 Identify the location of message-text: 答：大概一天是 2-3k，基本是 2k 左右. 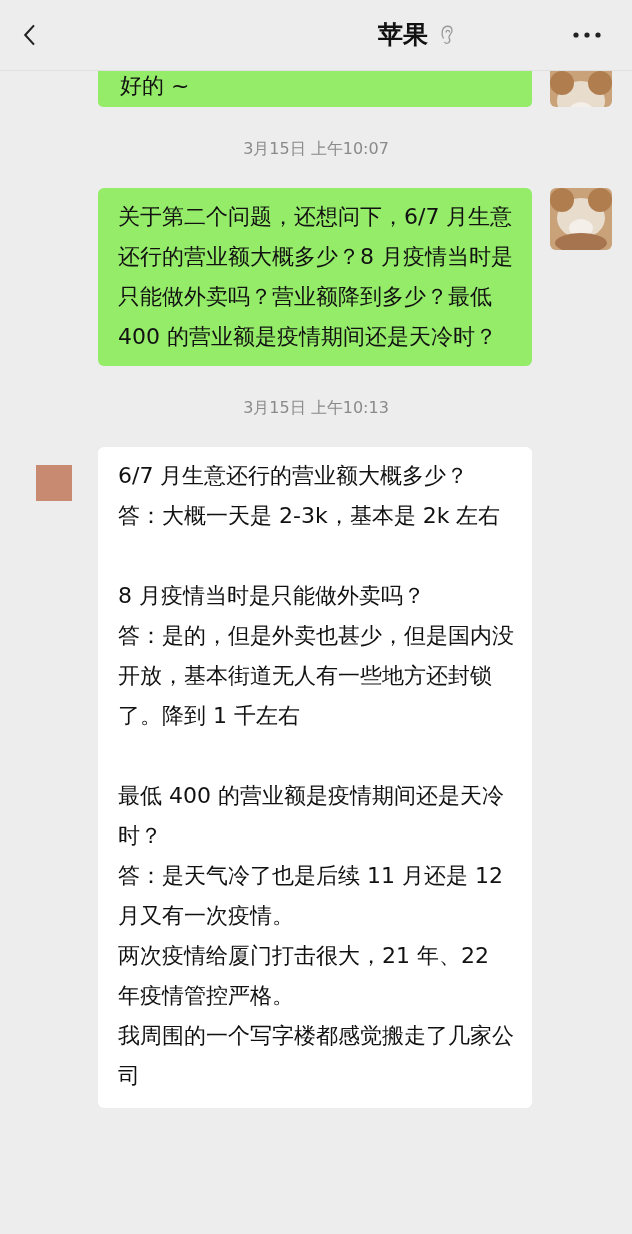
(310, 516).